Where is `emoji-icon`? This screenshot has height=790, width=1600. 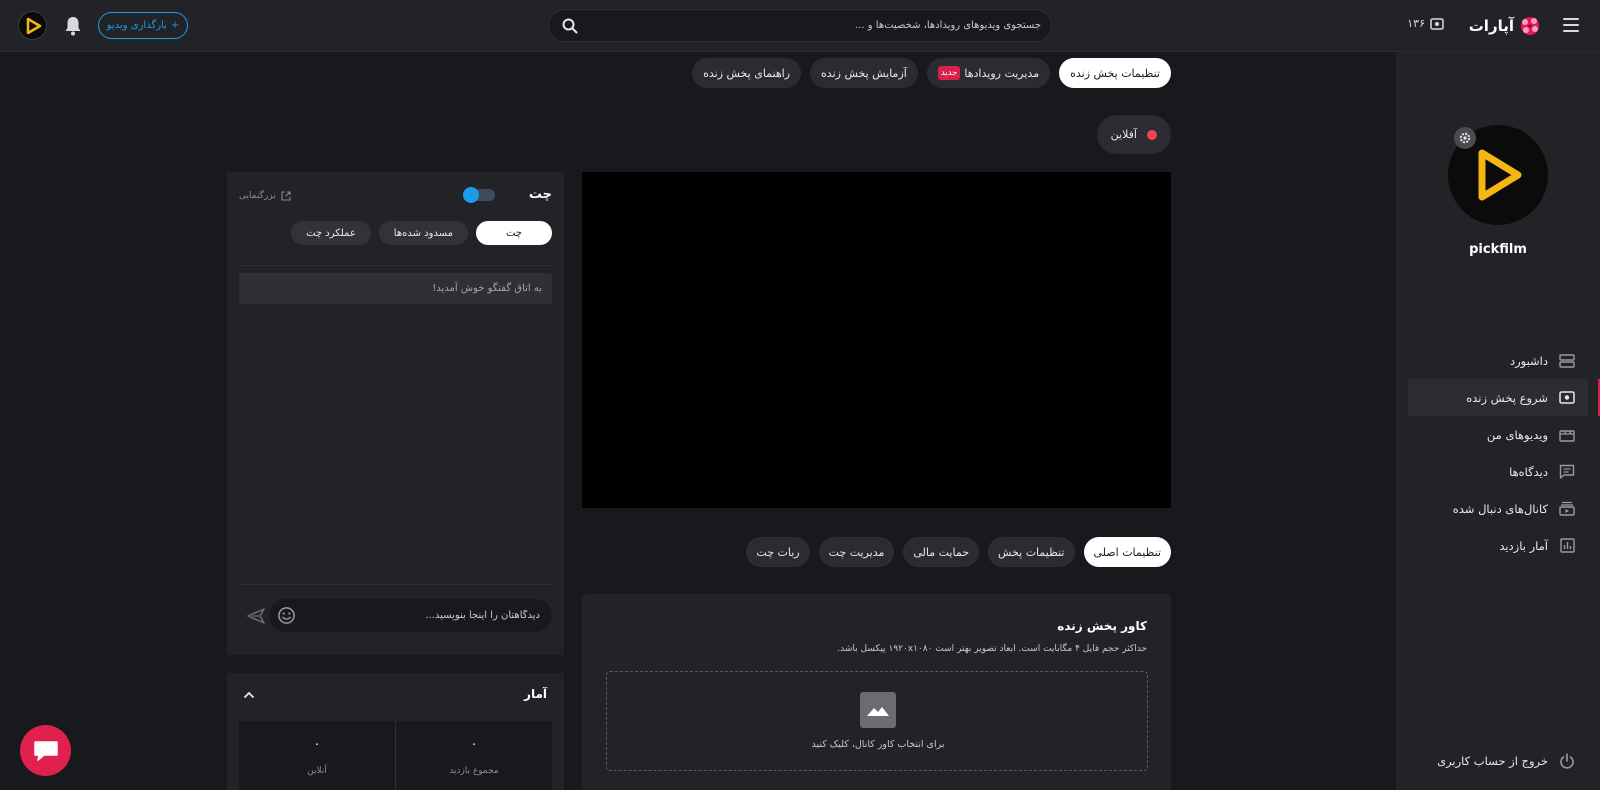
emoji-icon is located at coordinates (286, 615).